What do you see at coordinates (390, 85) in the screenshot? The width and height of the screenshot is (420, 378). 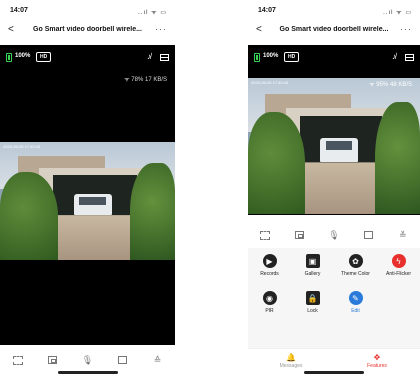 I see `signal-stats: ᯤ 95% 48 KB/S` at bounding box center [390, 85].